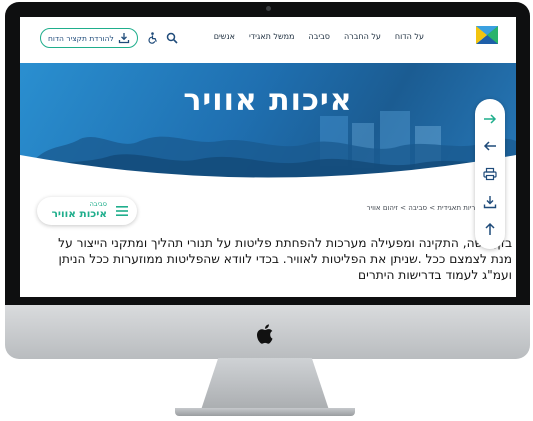 This screenshot has width=533, height=421. Describe the element at coordinates (268, 100) in the screenshot. I see `page-title: איכות אוויר` at that location.